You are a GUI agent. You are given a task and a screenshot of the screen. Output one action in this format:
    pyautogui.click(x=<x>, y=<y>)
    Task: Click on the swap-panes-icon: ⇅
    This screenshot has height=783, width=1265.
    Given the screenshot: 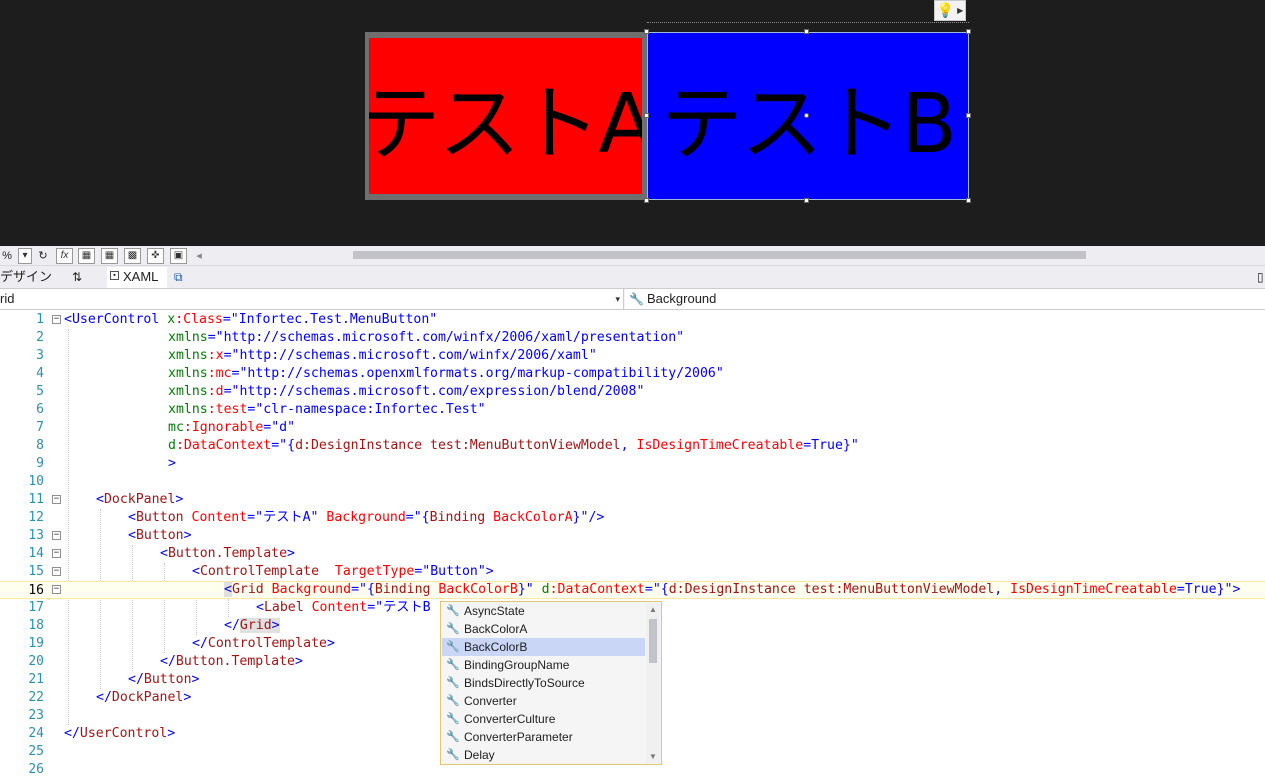 What is the action you would take?
    pyautogui.click(x=77, y=277)
    